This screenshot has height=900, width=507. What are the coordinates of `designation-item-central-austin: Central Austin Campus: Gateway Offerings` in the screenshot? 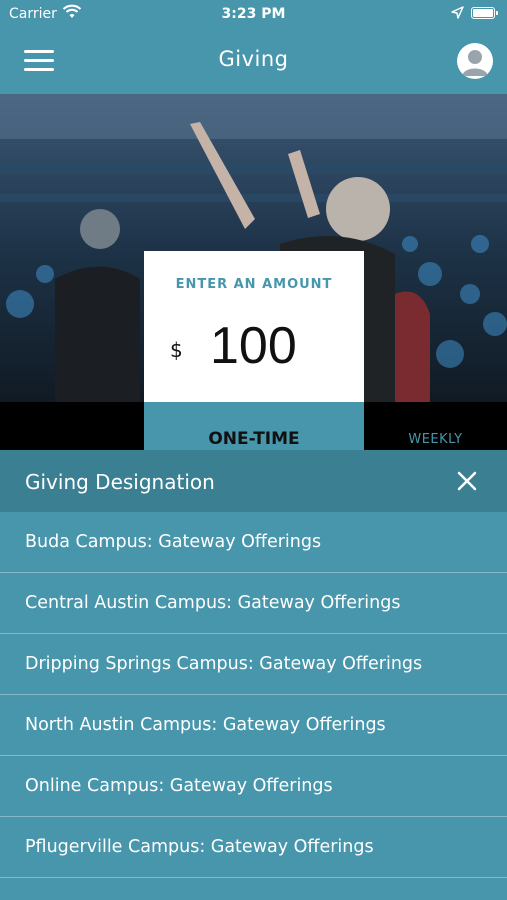 It's located at (253, 603).